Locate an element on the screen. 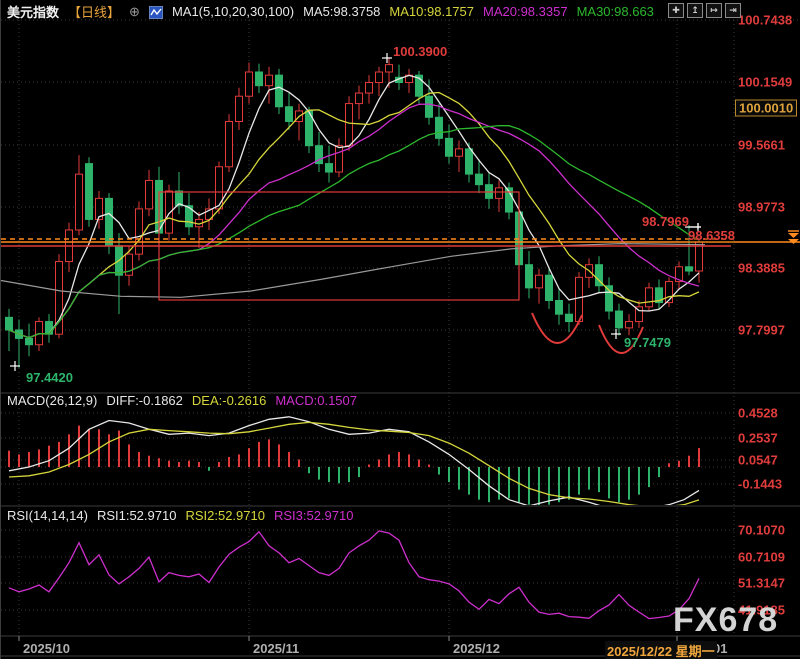 Image resolution: width=800 pixels, height=659 pixels. price-axis-label: 100.1549 is located at coordinates (765, 82).